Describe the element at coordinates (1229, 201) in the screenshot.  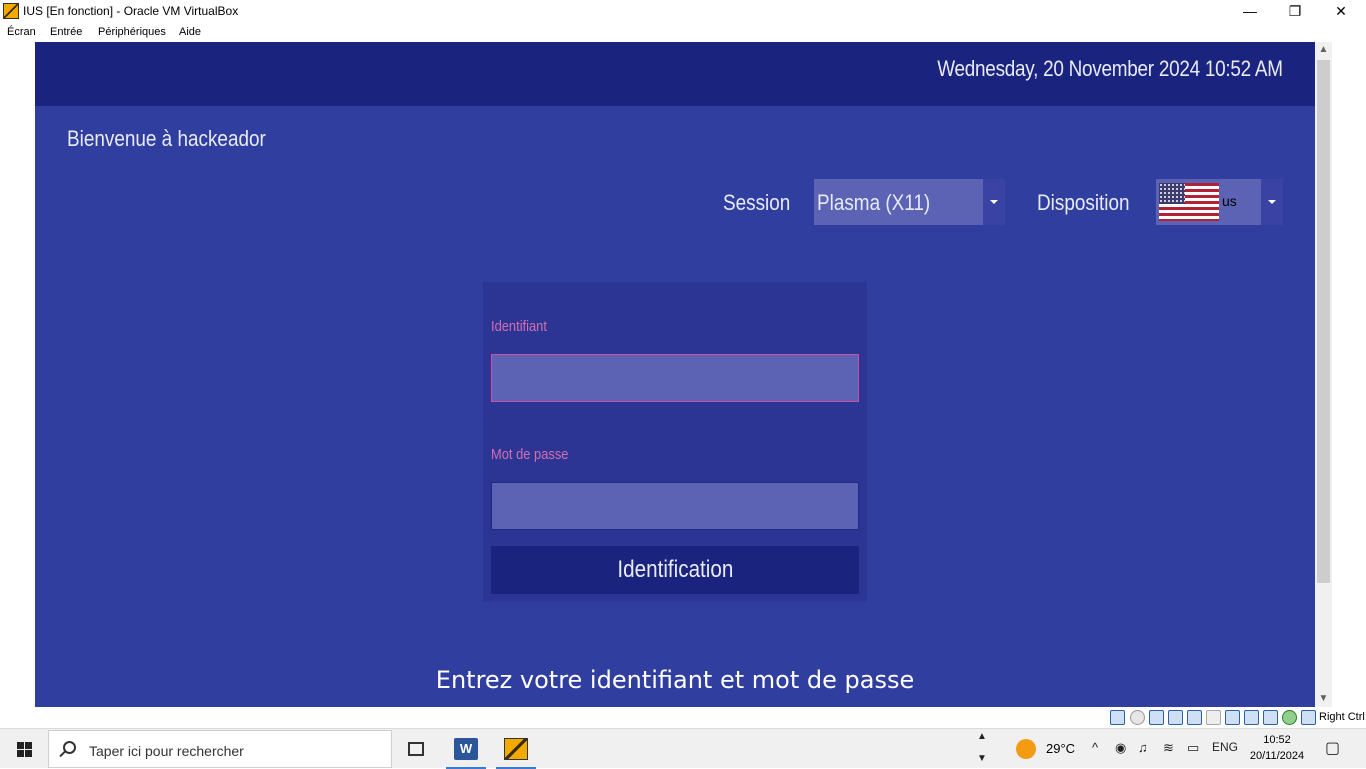
I see `layout-value: us` at that location.